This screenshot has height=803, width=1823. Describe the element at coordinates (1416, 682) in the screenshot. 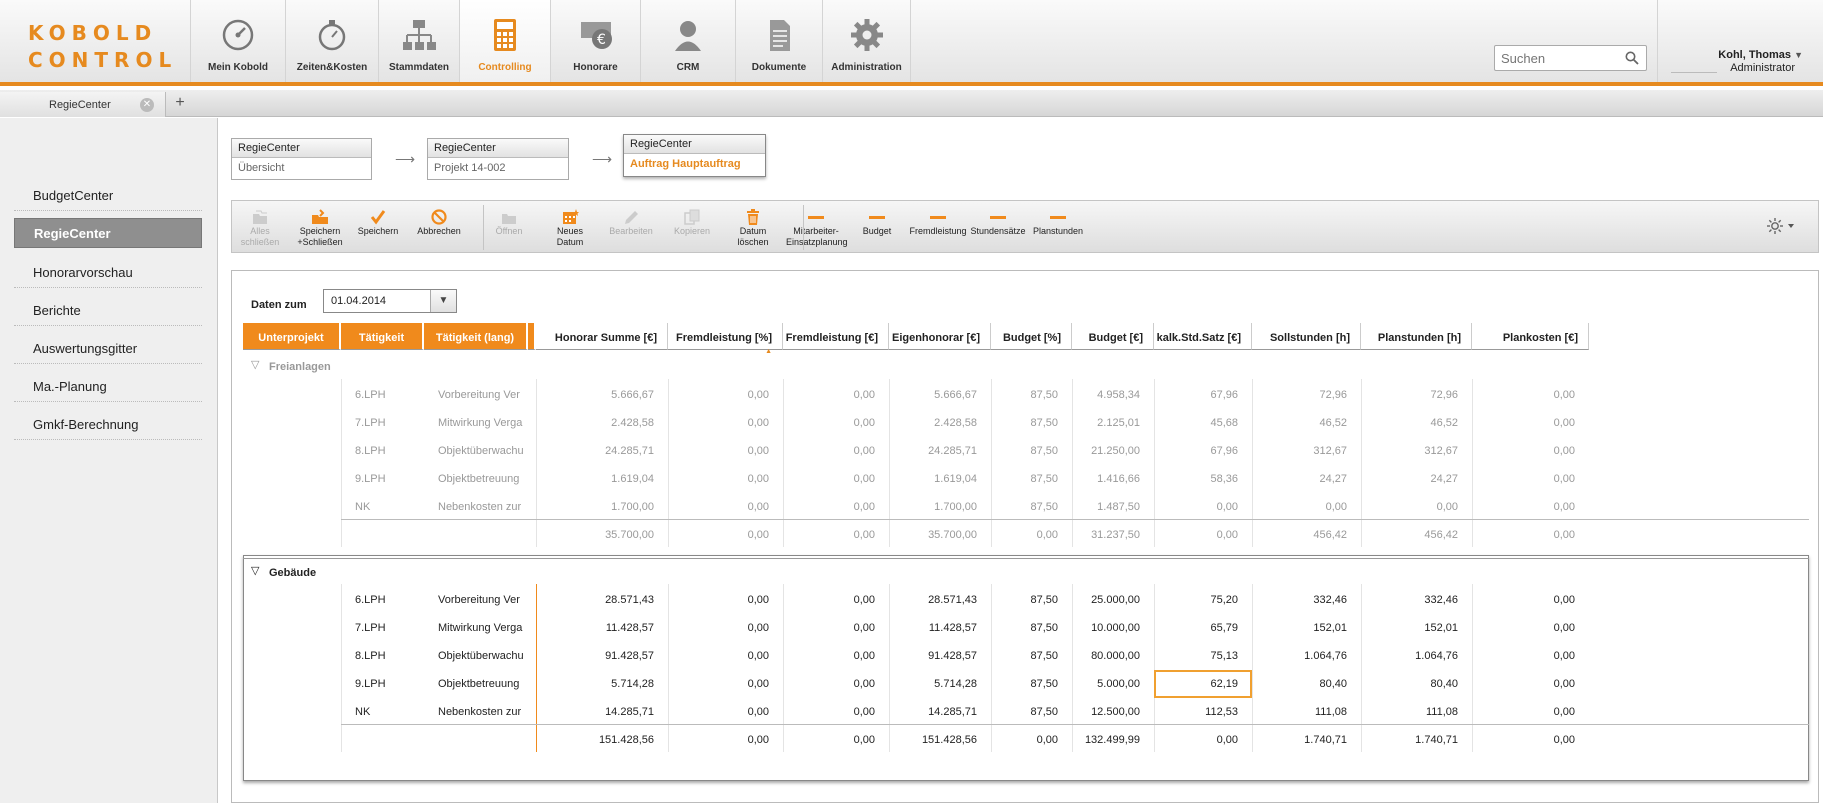

I see `table-cell: 80,40` at that location.